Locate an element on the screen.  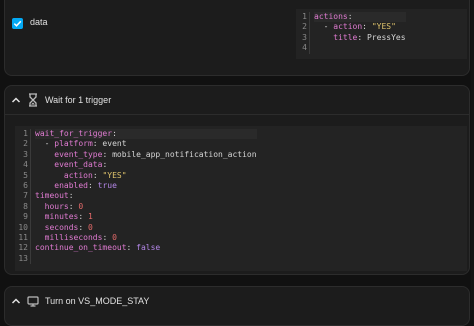
checkbox-checked-icon is located at coordinates (17, 23).